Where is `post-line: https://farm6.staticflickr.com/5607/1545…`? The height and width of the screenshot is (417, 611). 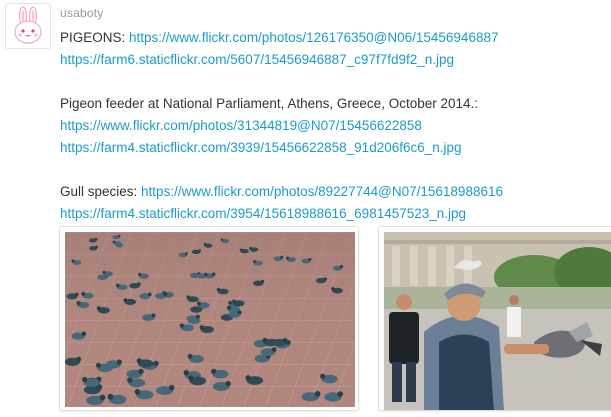 post-line: https://farm6.staticflickr.com/5607/1545… is located at coordinates (332, 60).